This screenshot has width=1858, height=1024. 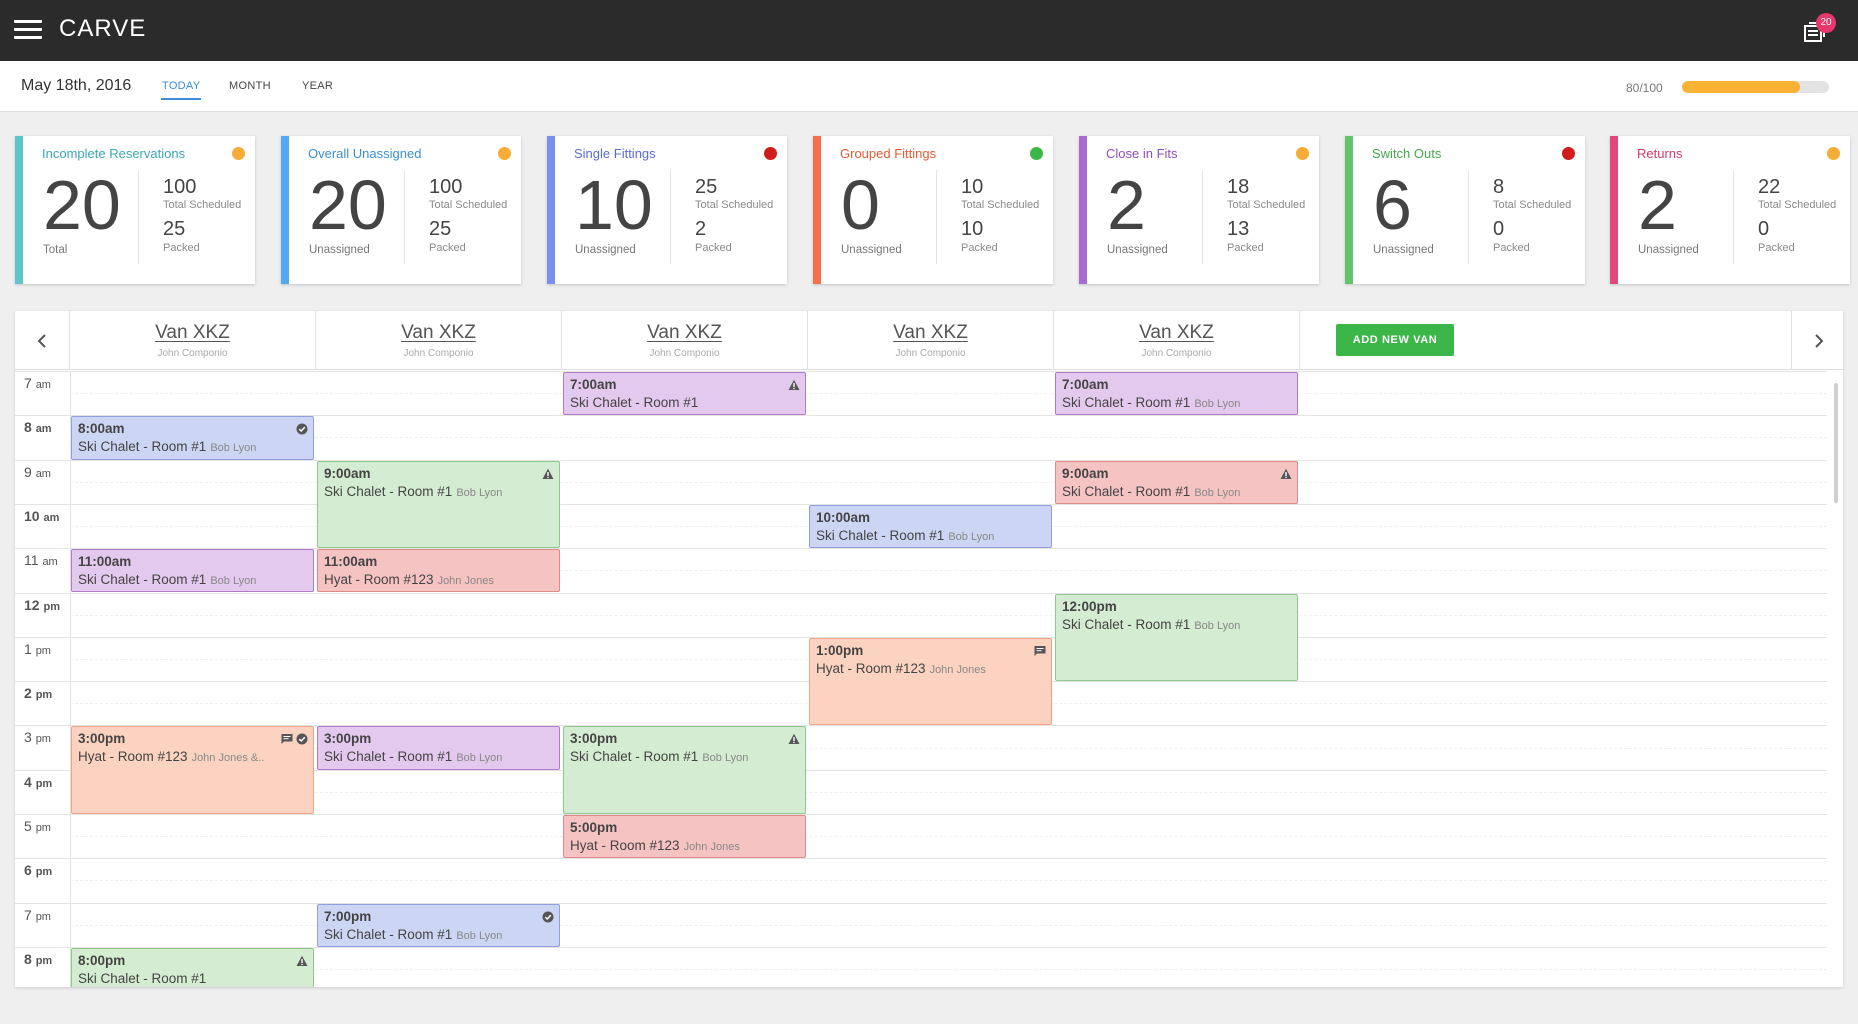 What do you see at coordinates (42, 605) in the screenshot?
I see `hour-label: 12 pm` at bounding box center [42, 605].